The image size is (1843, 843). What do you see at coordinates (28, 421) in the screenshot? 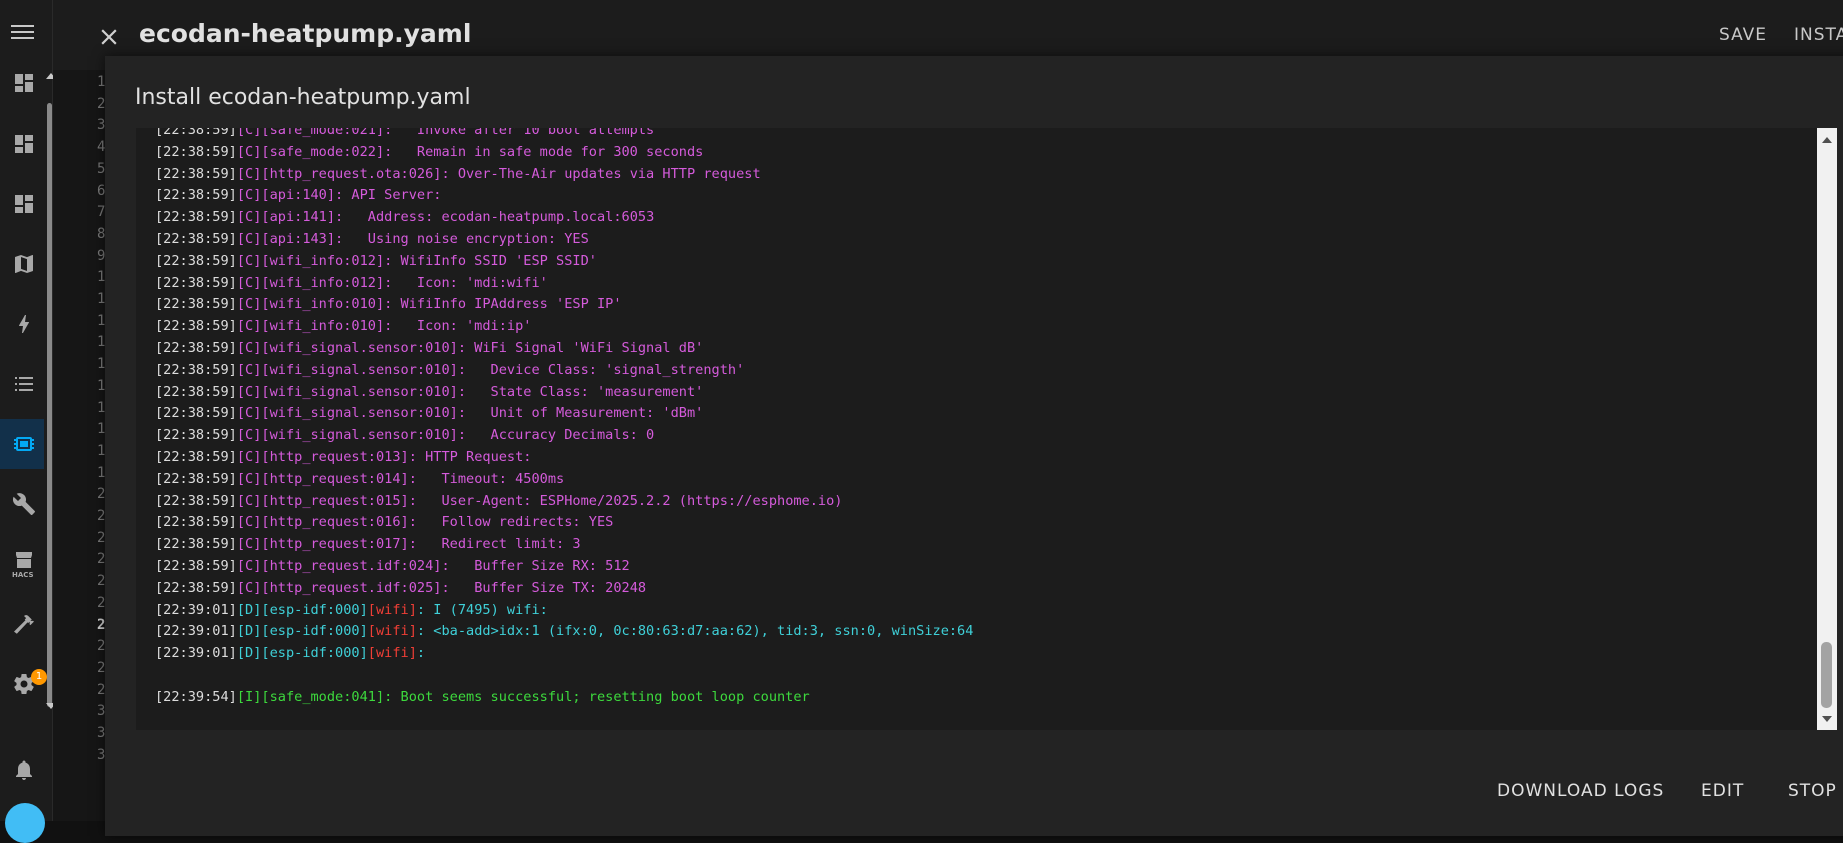
I see `sidebar: HACS 1` at bounding box center [28, 421].